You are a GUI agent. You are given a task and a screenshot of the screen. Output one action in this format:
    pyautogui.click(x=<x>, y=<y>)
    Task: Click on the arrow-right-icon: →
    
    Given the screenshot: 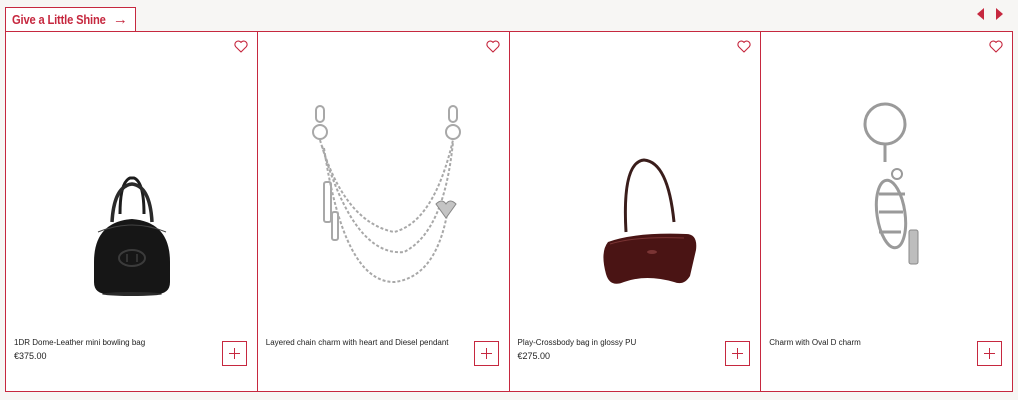 What is the action you would take?
    pyautogui.click(x=120, y=19)
    